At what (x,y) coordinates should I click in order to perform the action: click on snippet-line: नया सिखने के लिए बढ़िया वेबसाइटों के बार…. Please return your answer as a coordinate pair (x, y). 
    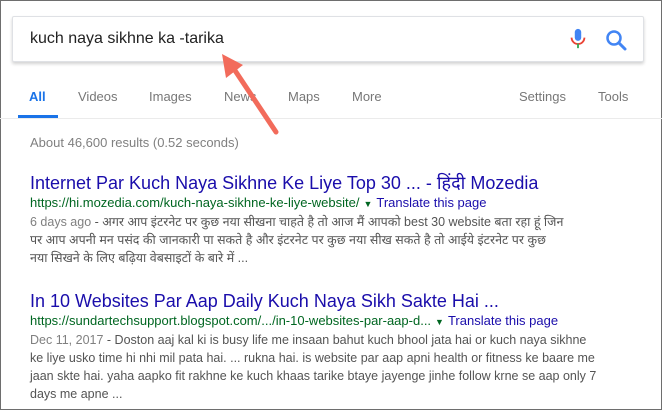
    Looking at the image, I should click on (139, 258).